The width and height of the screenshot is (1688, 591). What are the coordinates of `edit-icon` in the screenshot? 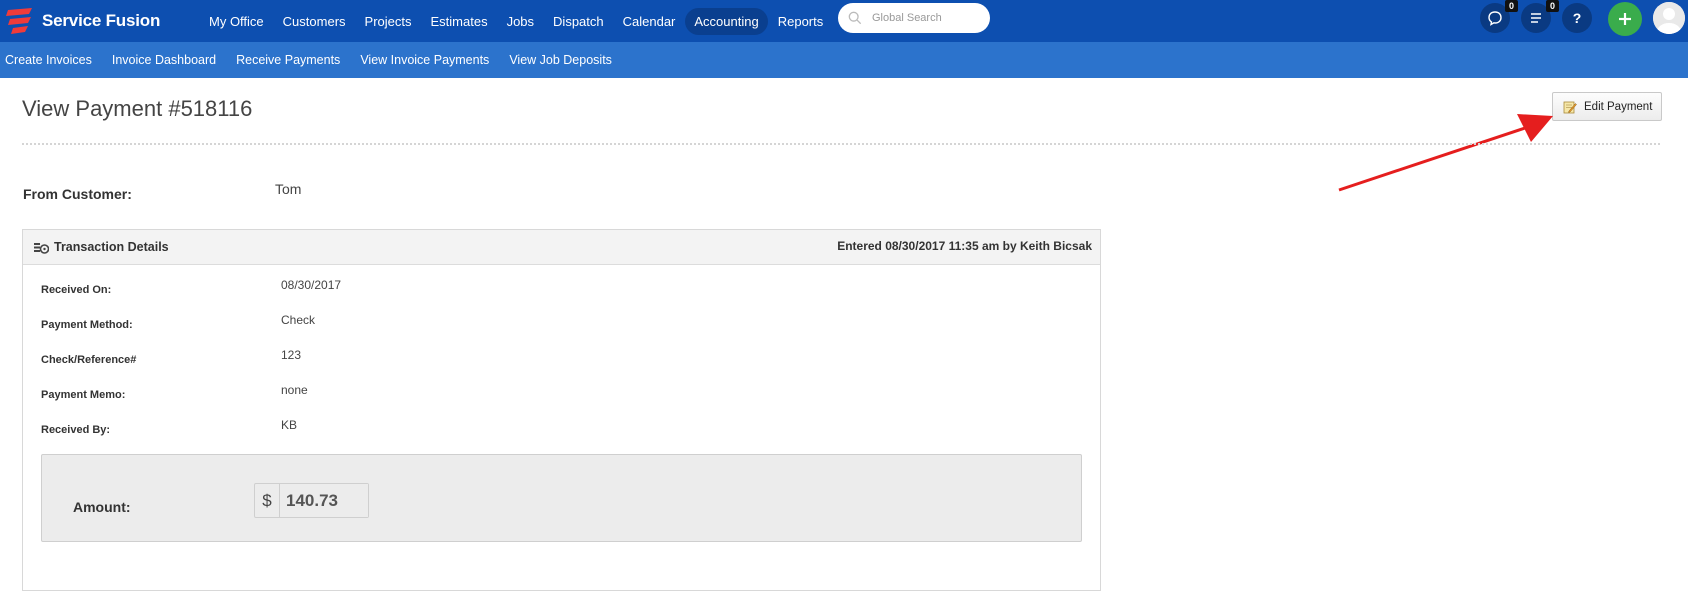 It's located at (1570, 107).